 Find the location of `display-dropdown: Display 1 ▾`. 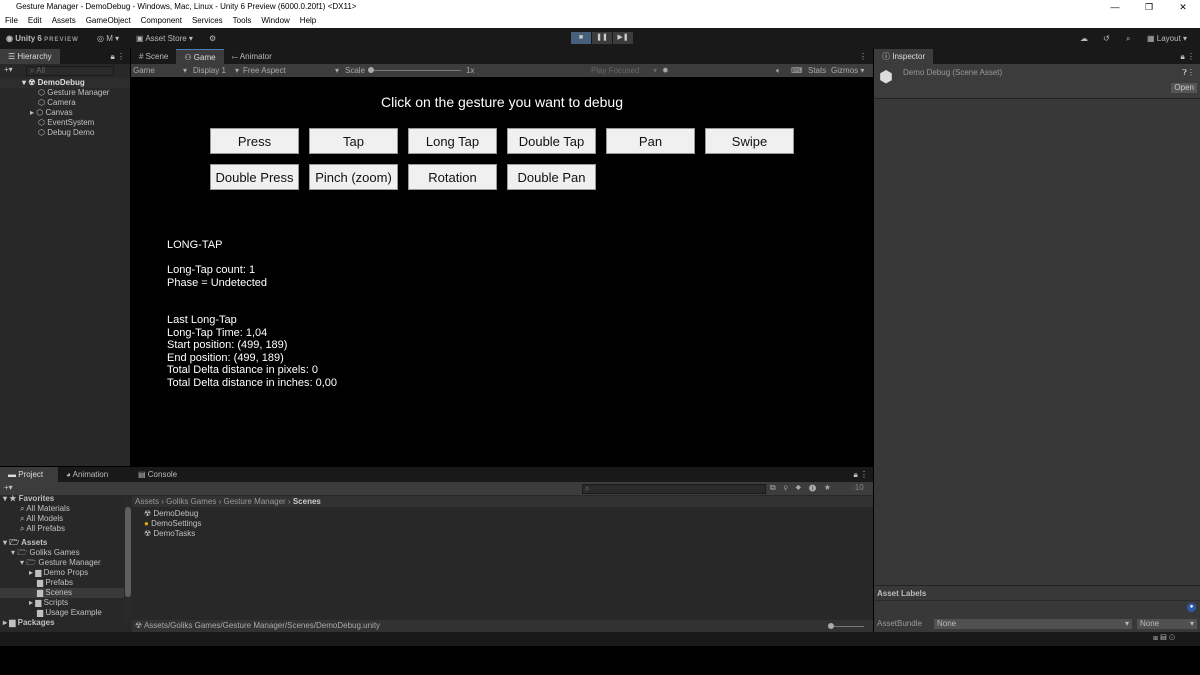

display-dropdown: Display 1 ▾ is located at coordinates (216, 70).